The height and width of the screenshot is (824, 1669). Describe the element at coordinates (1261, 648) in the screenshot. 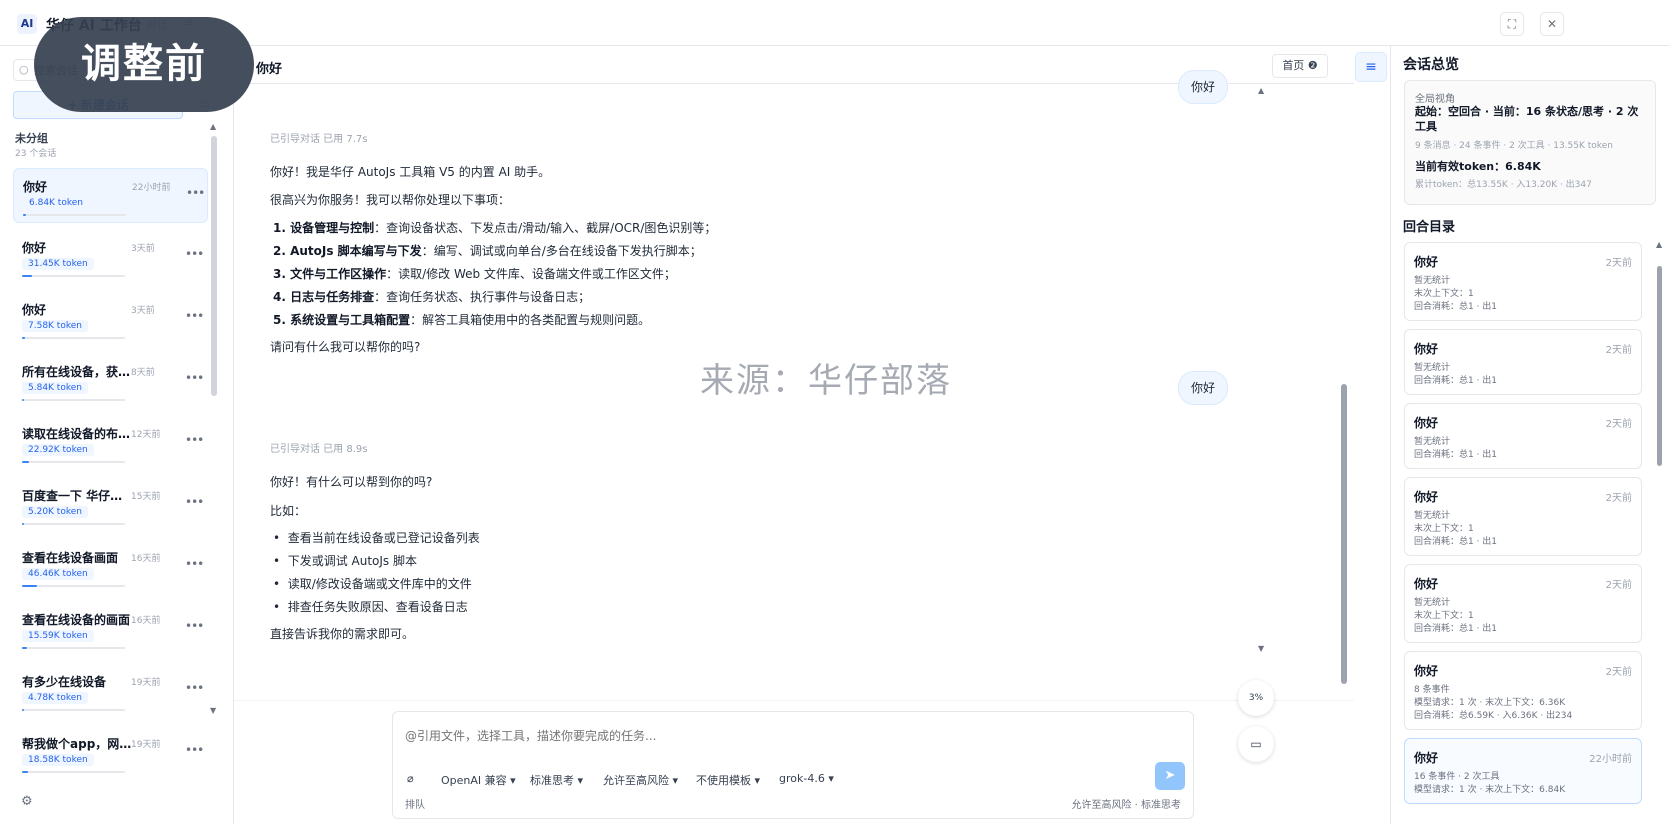

I see `chat-scroll-down-icon: ▼` at that location.